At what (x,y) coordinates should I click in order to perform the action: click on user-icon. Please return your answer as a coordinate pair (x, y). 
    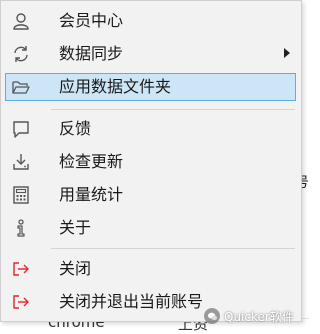
    Looking at the image, I should click on (21, 21).